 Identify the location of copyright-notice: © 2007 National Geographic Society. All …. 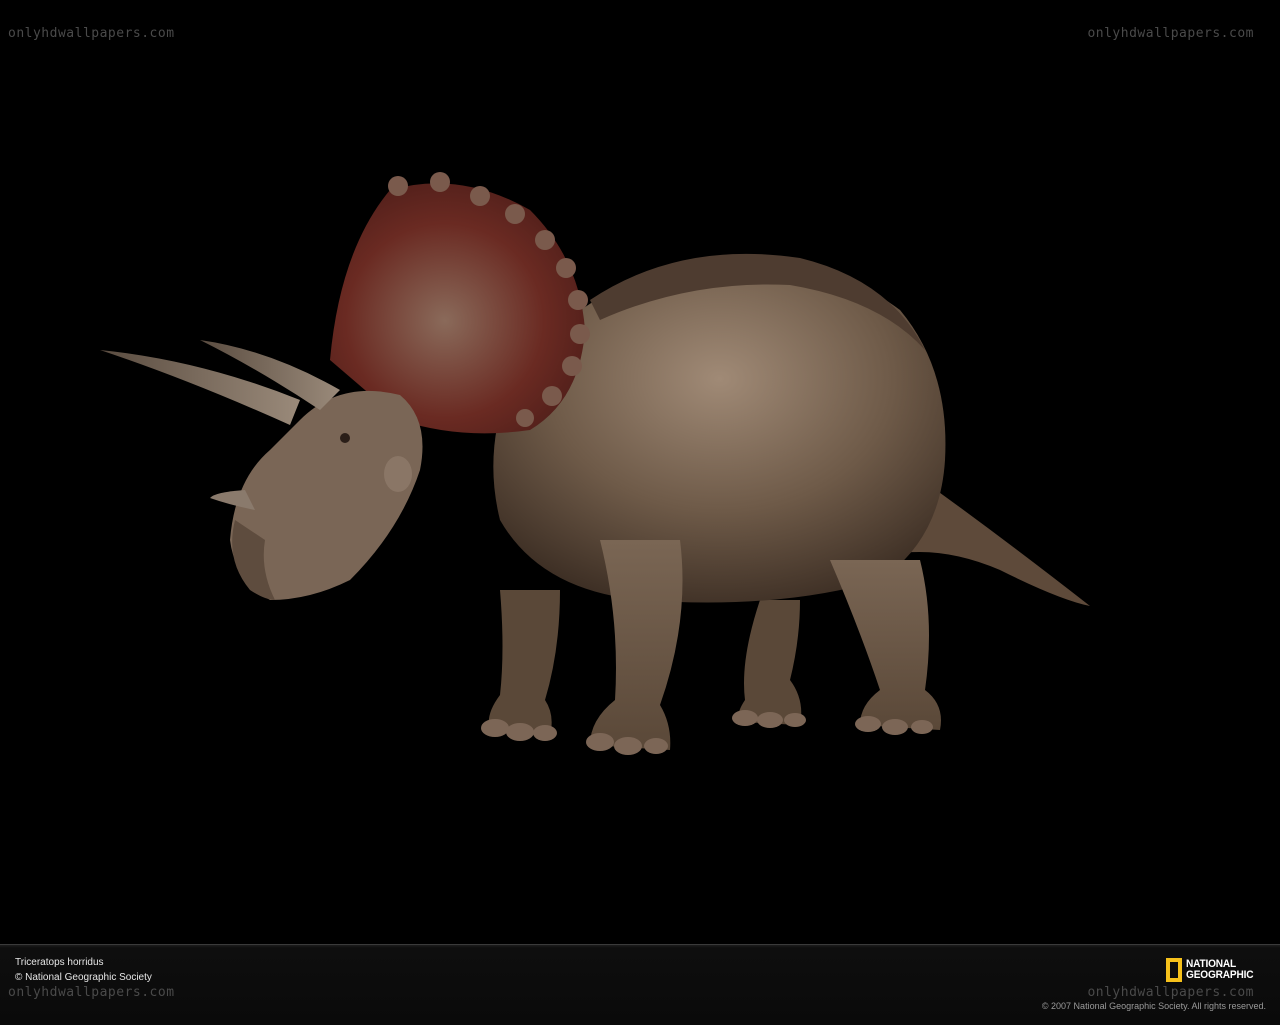
(1153, 1006).